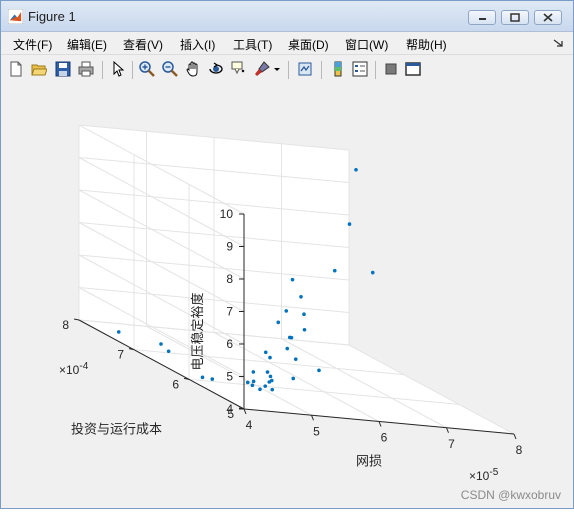 Image resolution: width=574 pixels, height=513 pixels. What do you see at coordinates (249, 425) in the screenshot?
I see `x-tick-label: 4` at bounding box center [249, 425].